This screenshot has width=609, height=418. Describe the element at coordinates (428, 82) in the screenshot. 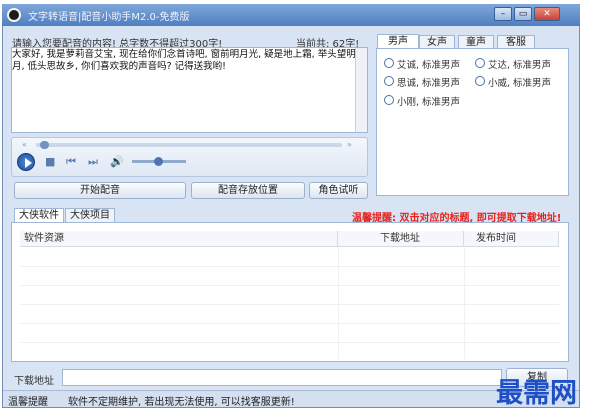

I see `voice-label-sicheng: 思诚, 标准男声` at that location.